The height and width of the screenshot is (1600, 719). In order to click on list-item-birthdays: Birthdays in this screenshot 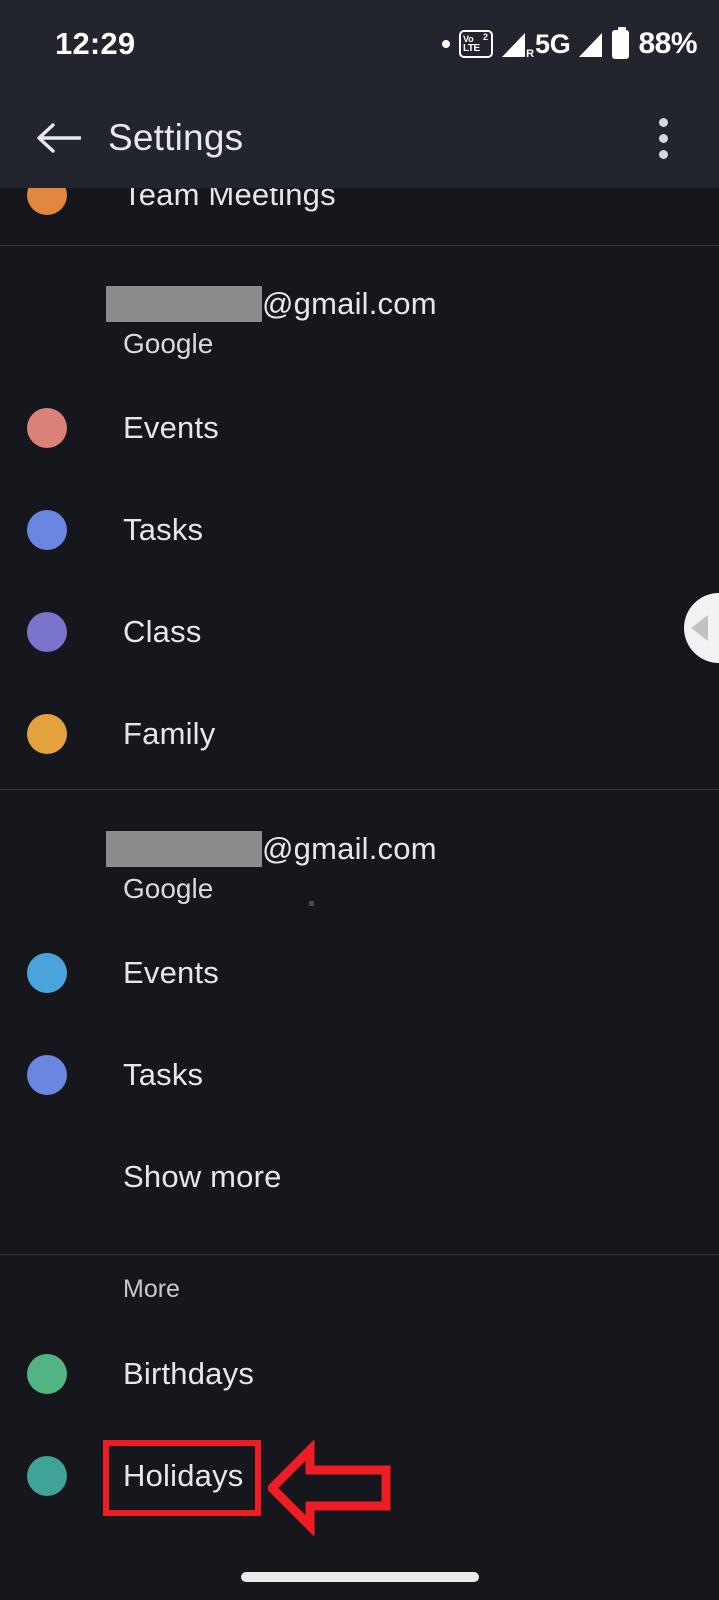, I will do `click(359, 1374)`.